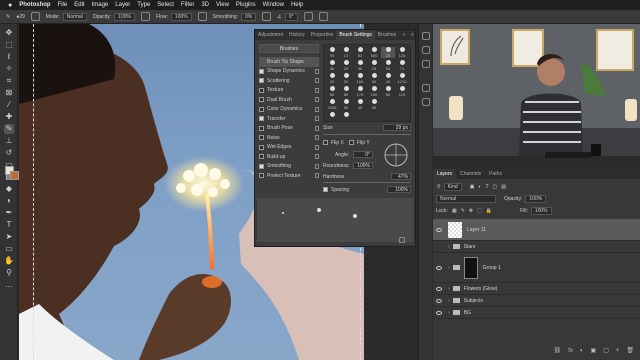 The image size is (640, 360). I want to click on background-color-swatch, so click(14, 175).